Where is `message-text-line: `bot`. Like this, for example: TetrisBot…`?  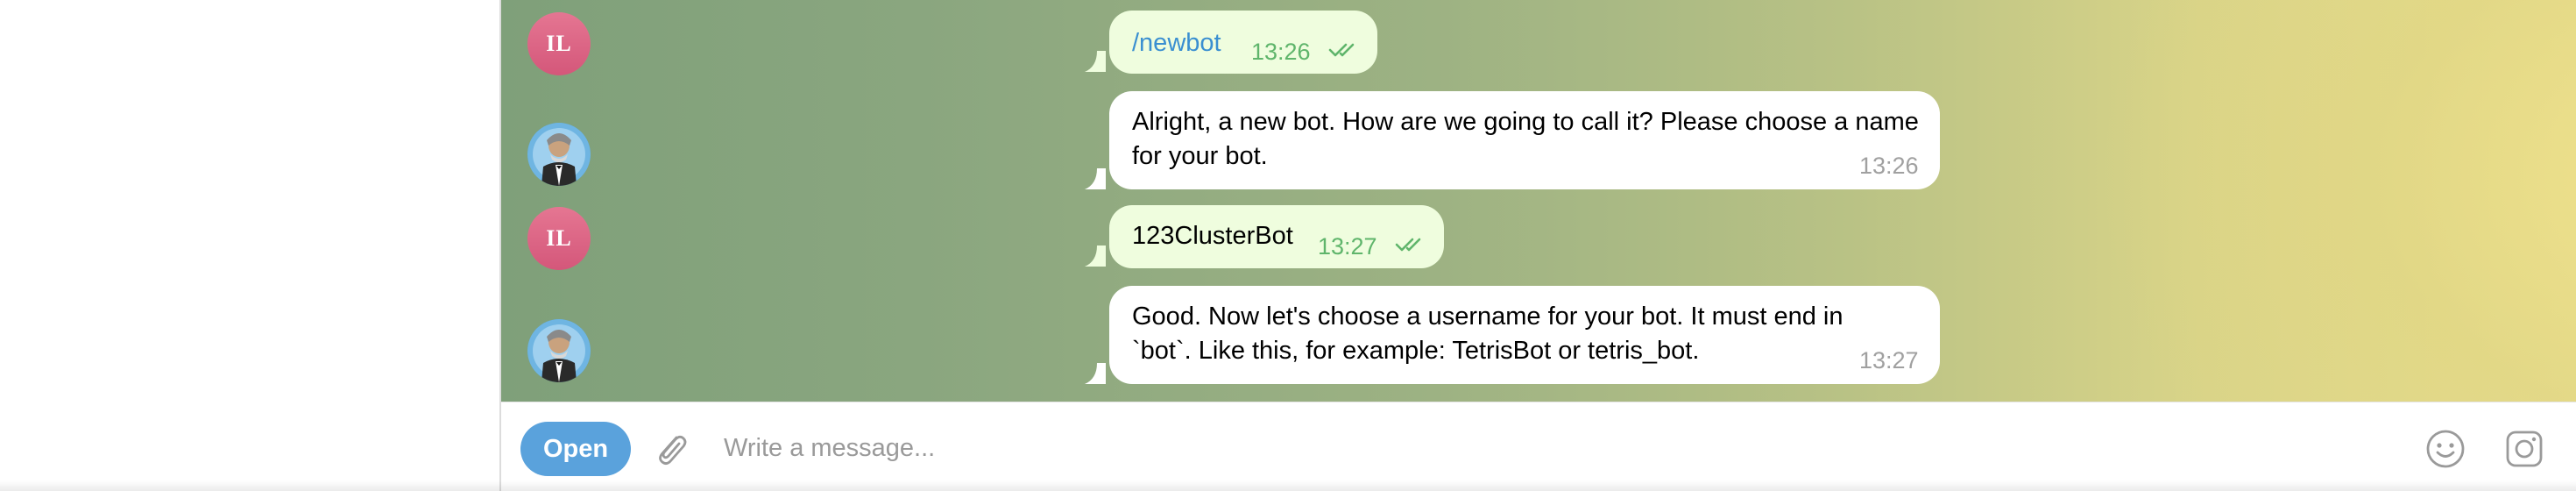 message-text-line: `bot`. Like this, for example: TetrisBot… is located at coordinates (1416, 351).